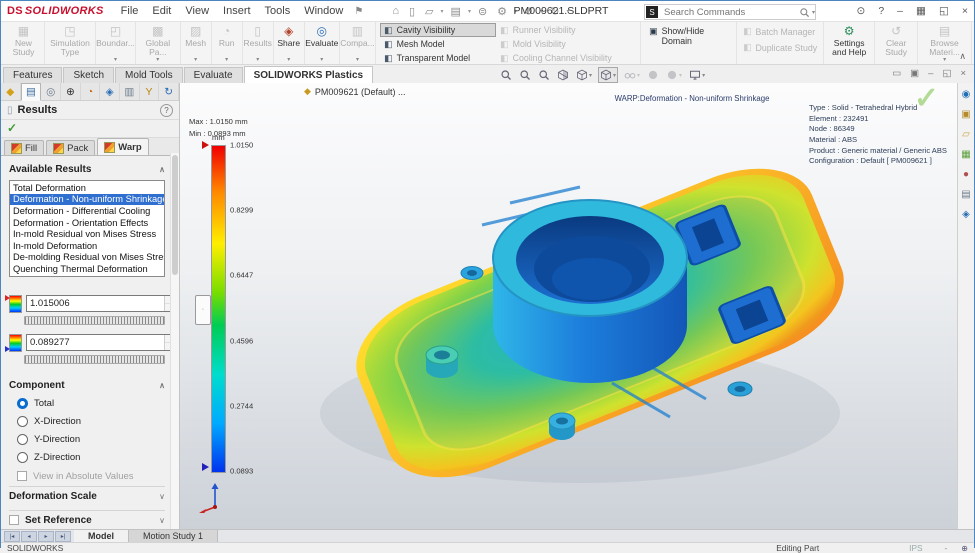 Image resolution: width=975 pixels, height=553 pixels. What do you see at coordinates (207, 467) in the screenshot?
I see `legend-min-marker` at bounding box center [207, 467].